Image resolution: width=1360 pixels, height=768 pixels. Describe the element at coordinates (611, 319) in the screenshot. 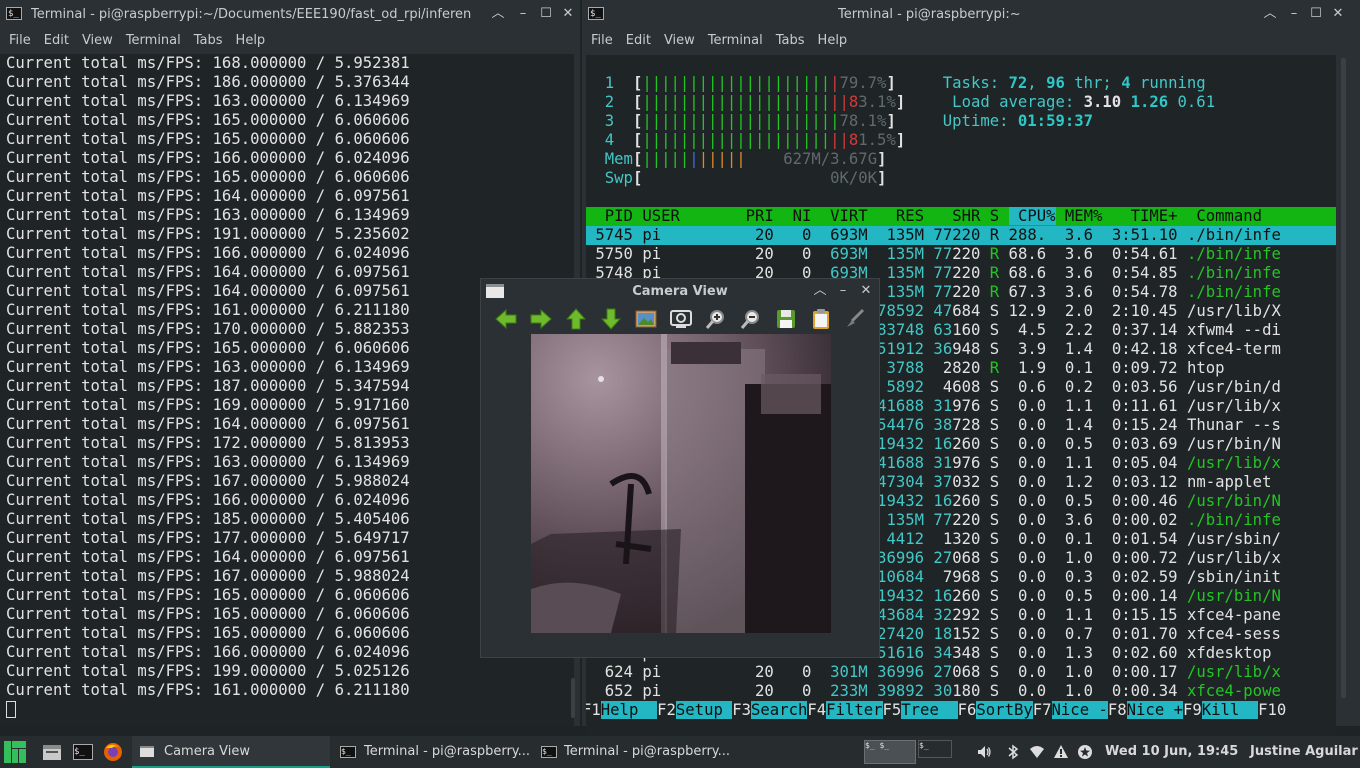

I see `arrow-down-icon` at that location.